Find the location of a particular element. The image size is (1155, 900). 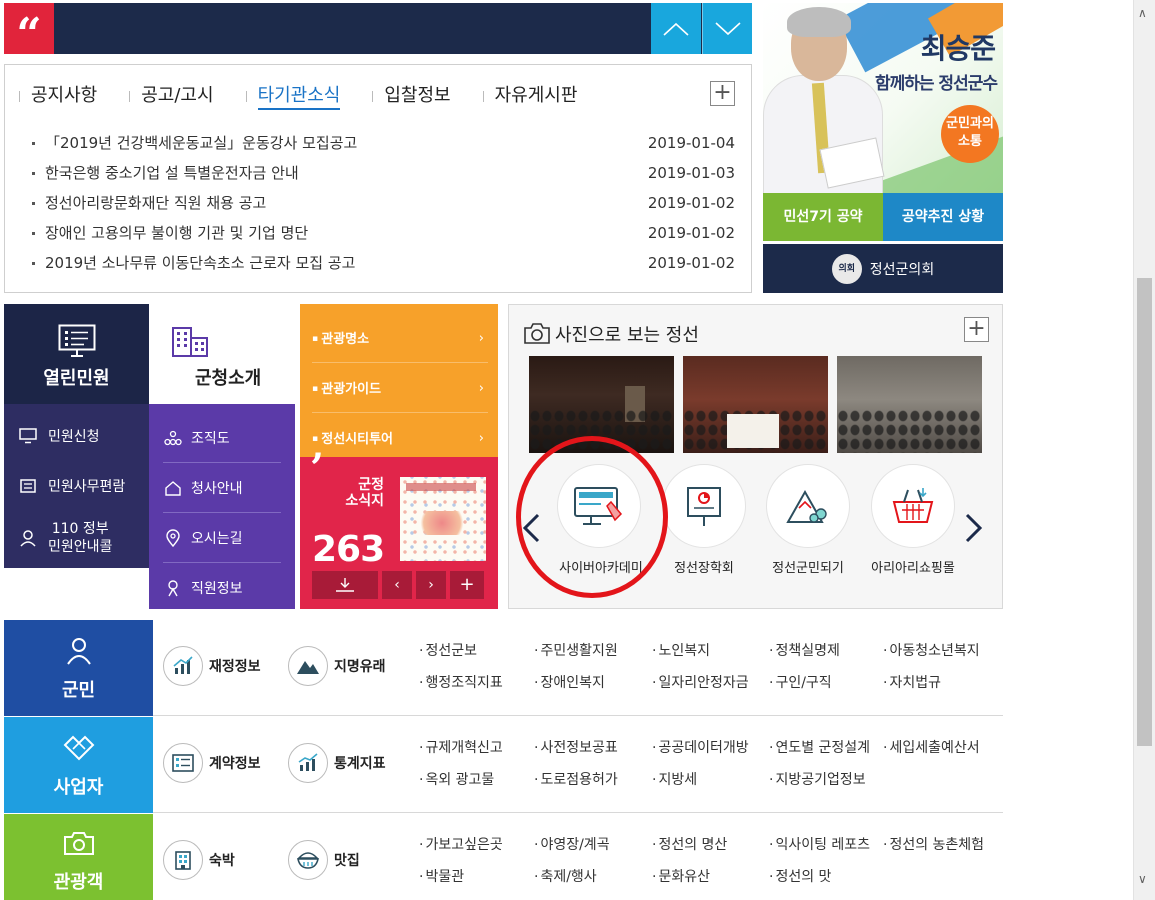

quick-link: 일자리안정자금 is located at coordinates (700, 682).